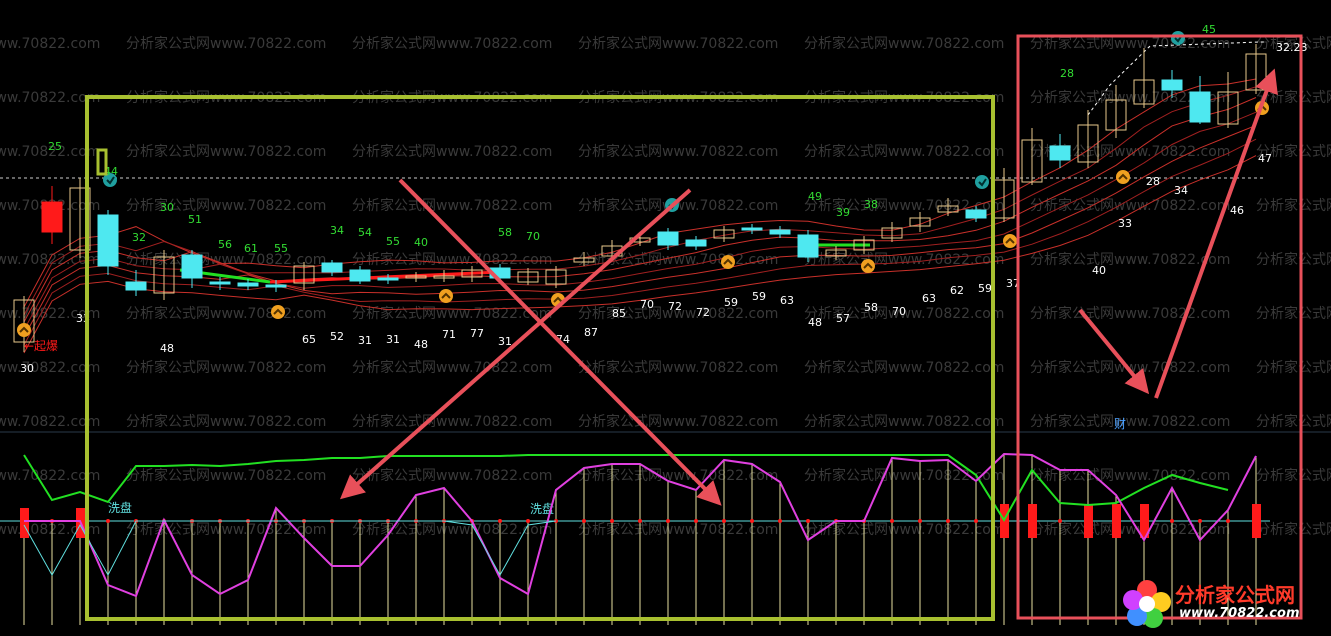 The width and height of the screenshot is (1331, 636). Describe the element at coordinates (957, 290) in the screenshot. I see `value-label: 62` at that location.